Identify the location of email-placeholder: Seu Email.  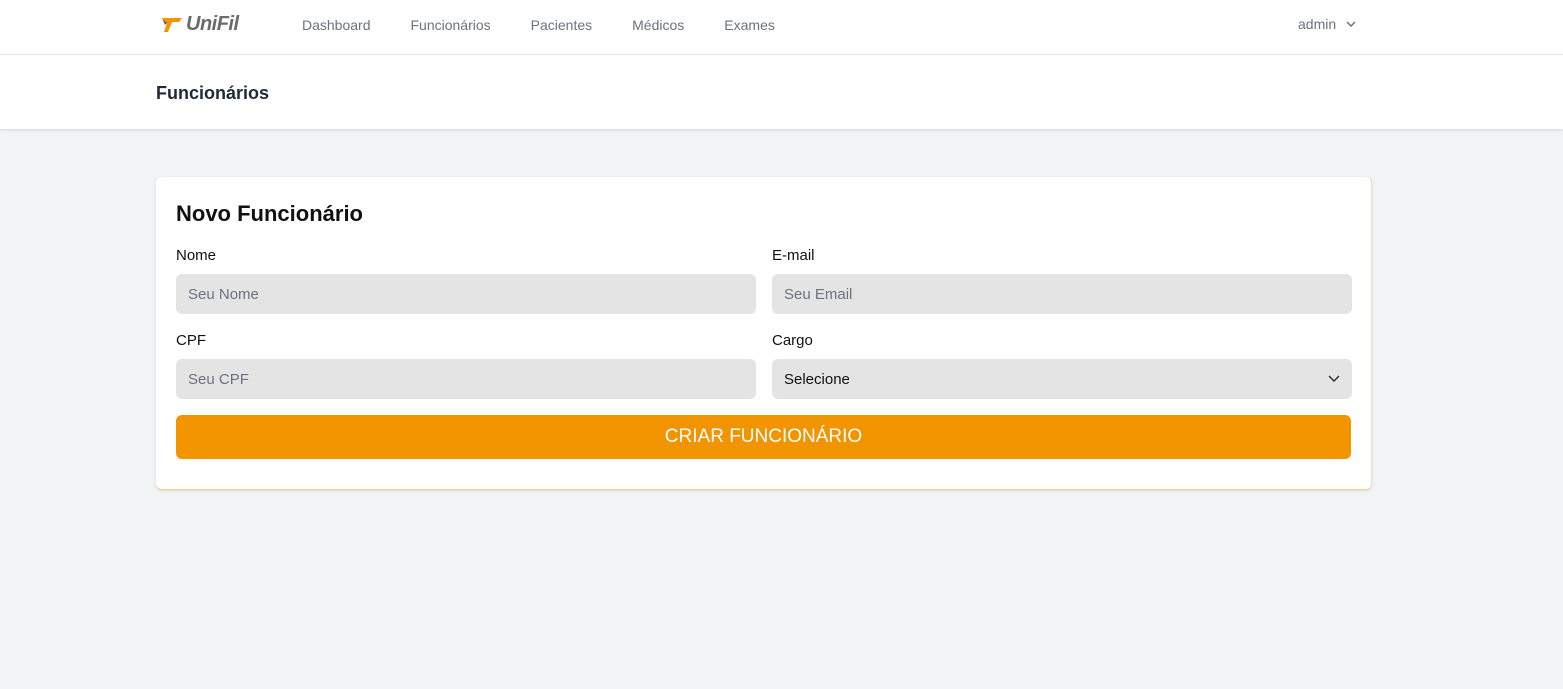
(818, 294).